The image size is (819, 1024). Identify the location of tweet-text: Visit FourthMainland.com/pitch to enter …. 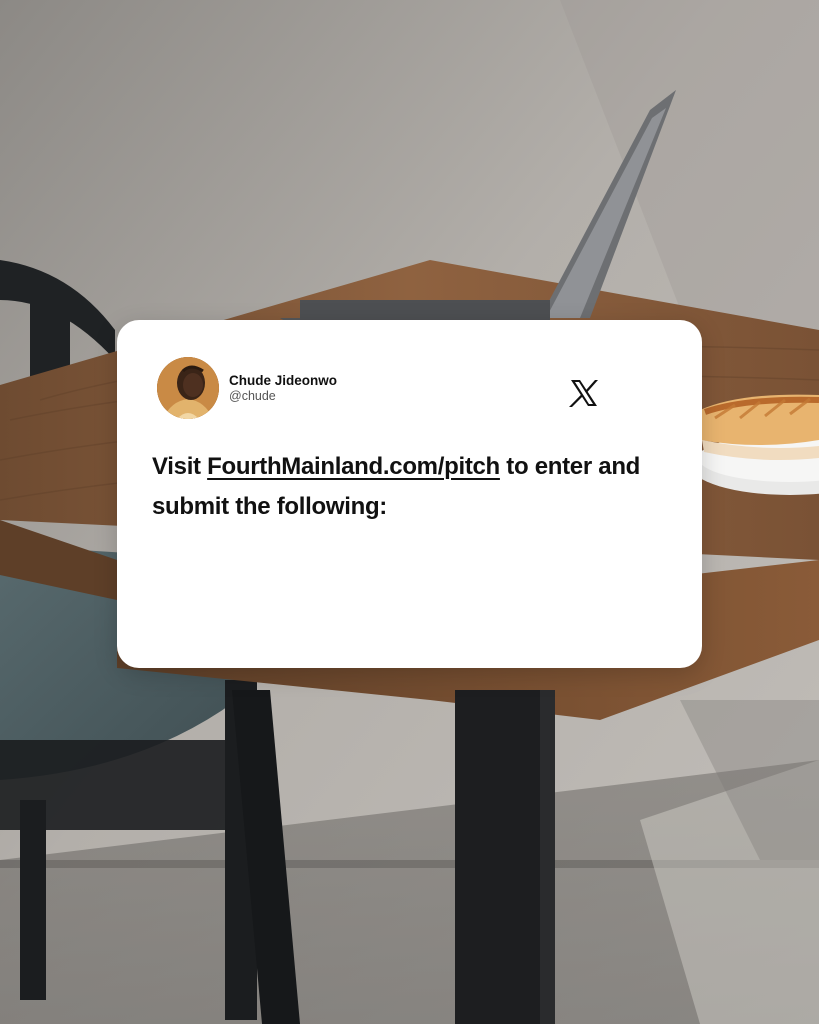
(412, 487).